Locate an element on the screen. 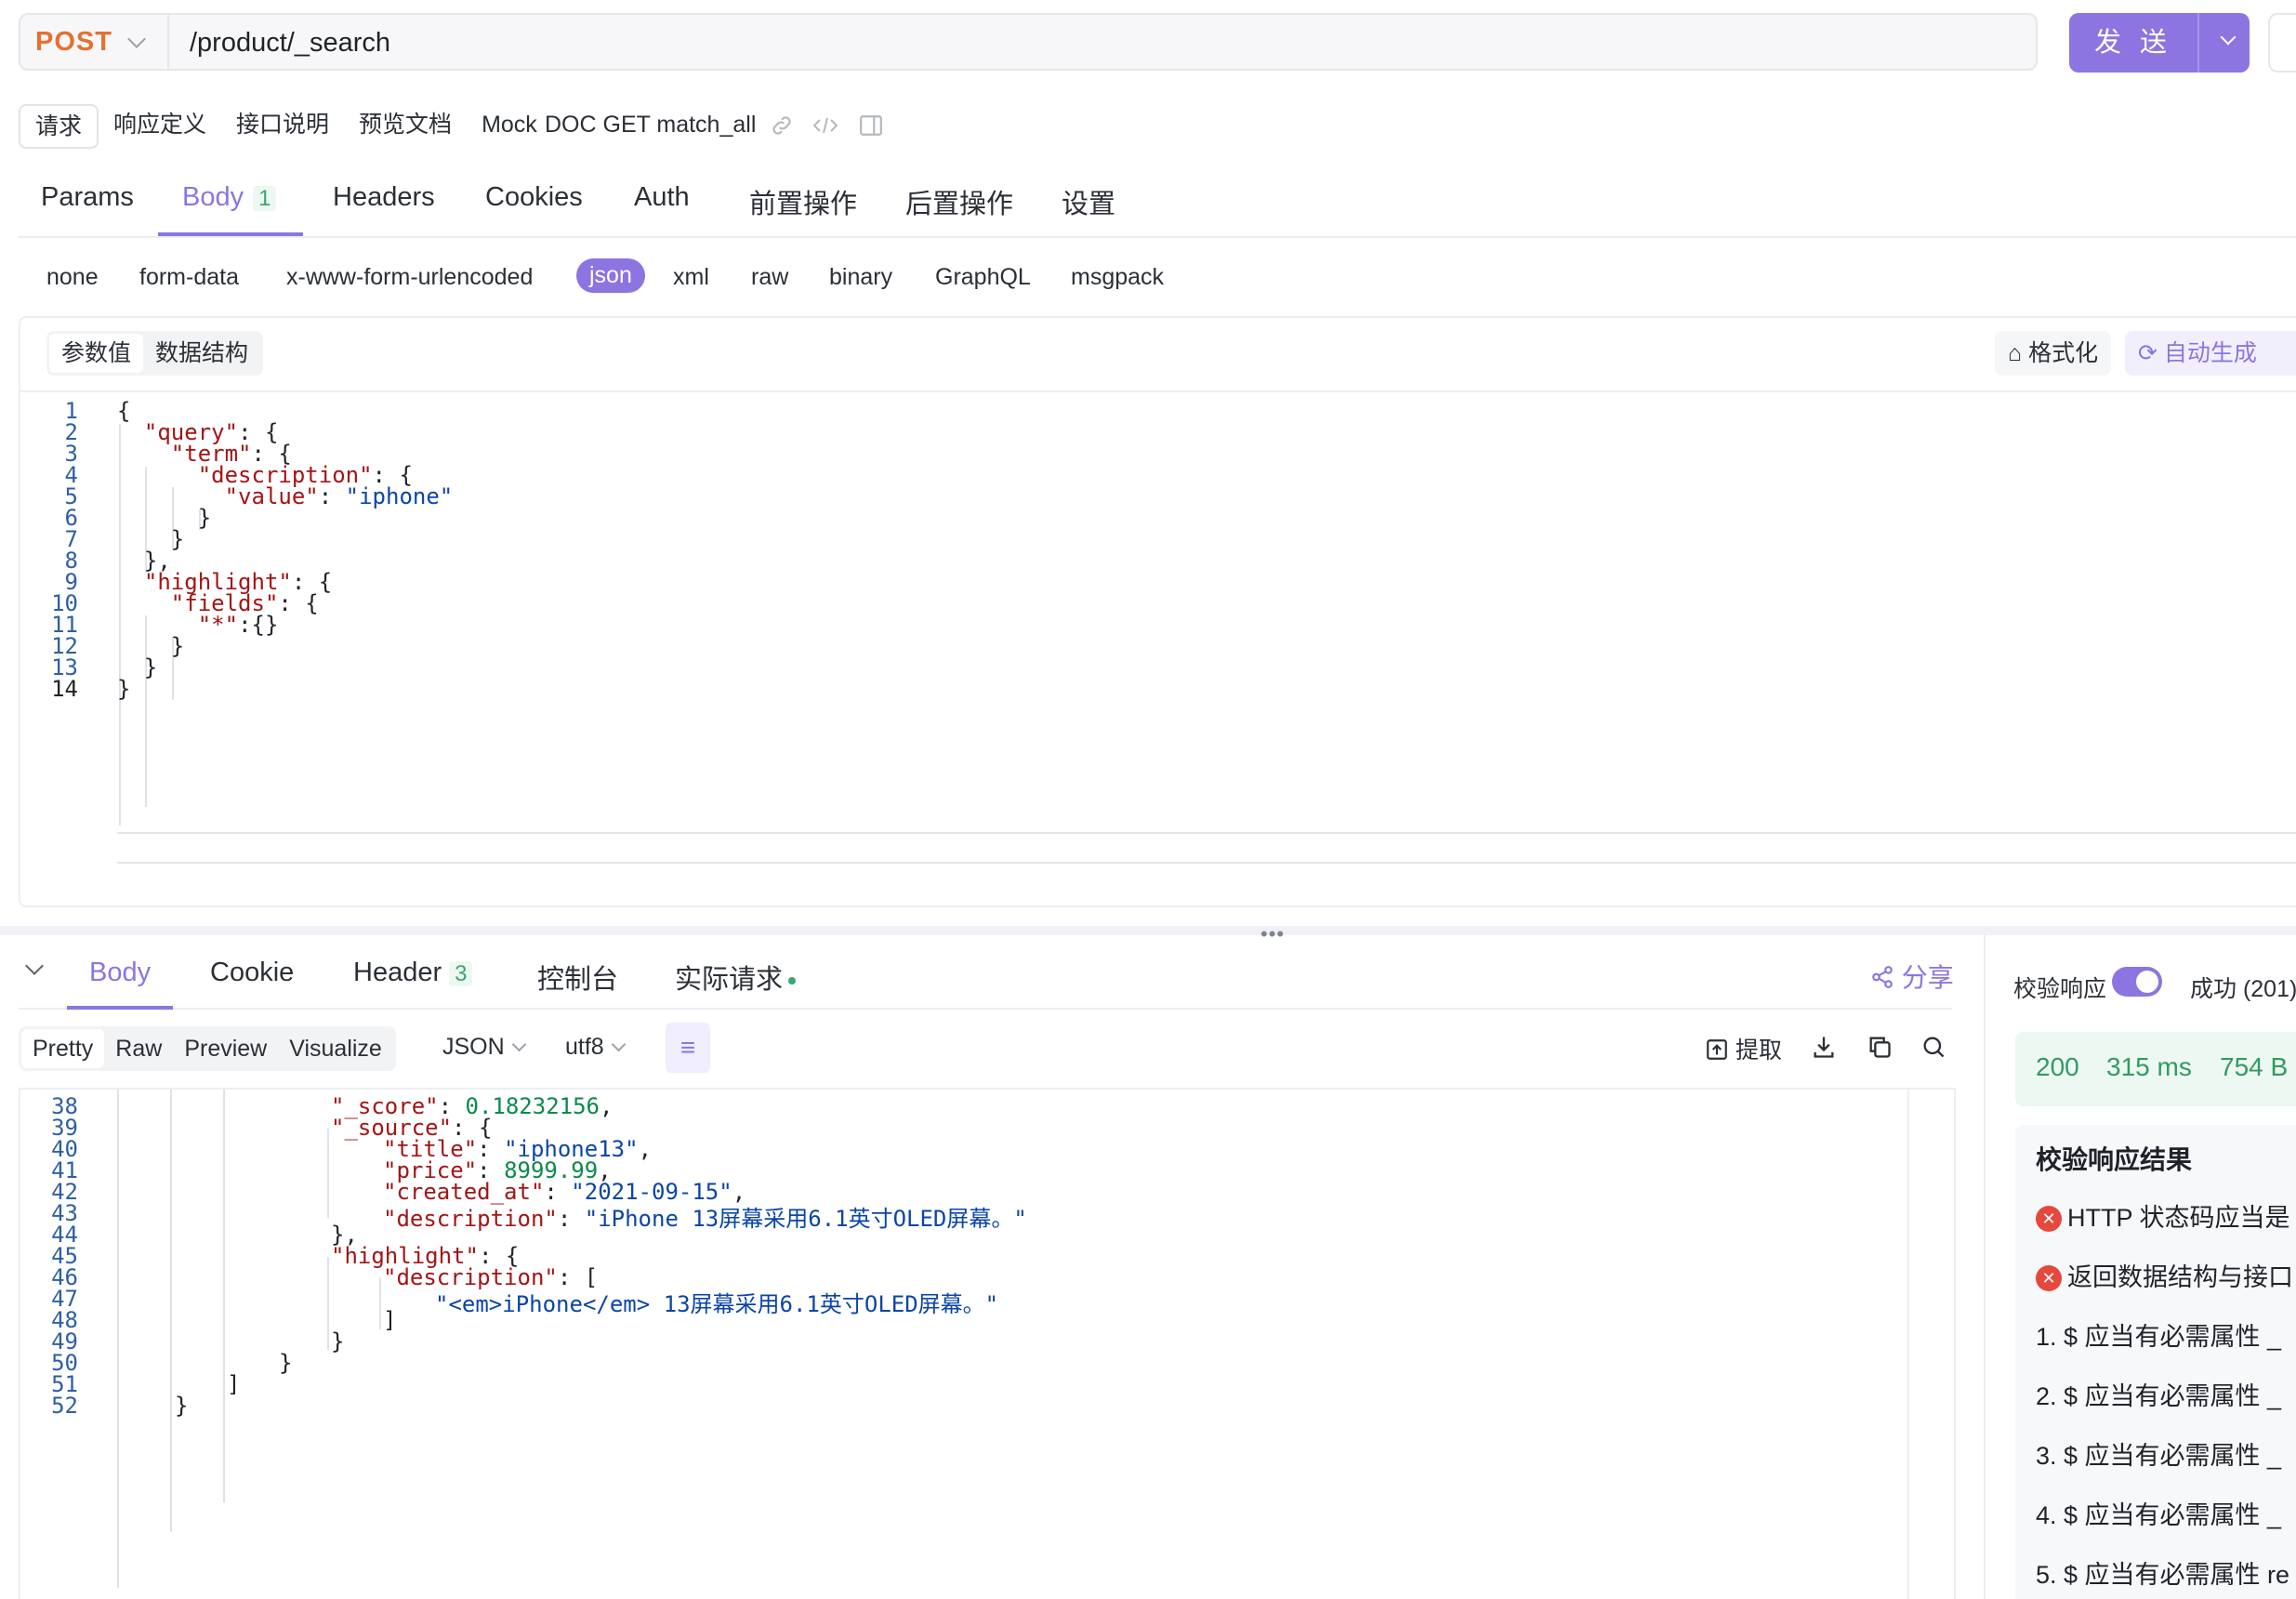  validation-status: 成功 (201) is located at coordinates (2243, 988).